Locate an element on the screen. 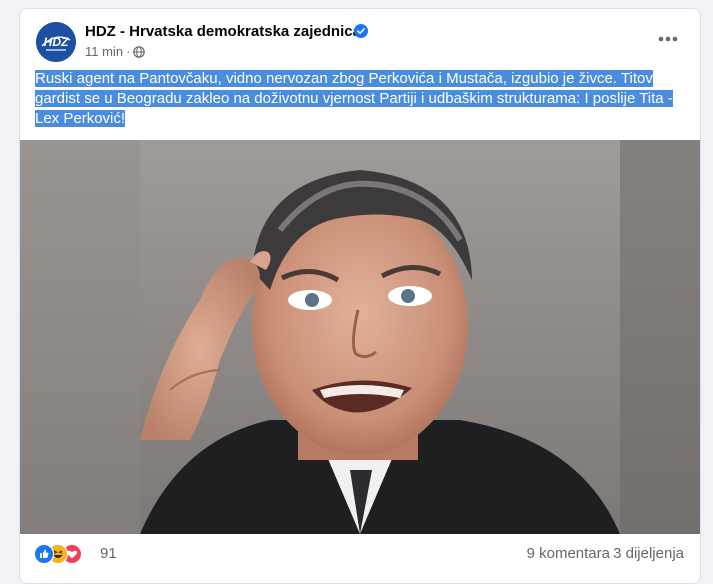 The height and width of the screenshot is (584, 713). more-dots-icon is located at coordinates (668, 39).